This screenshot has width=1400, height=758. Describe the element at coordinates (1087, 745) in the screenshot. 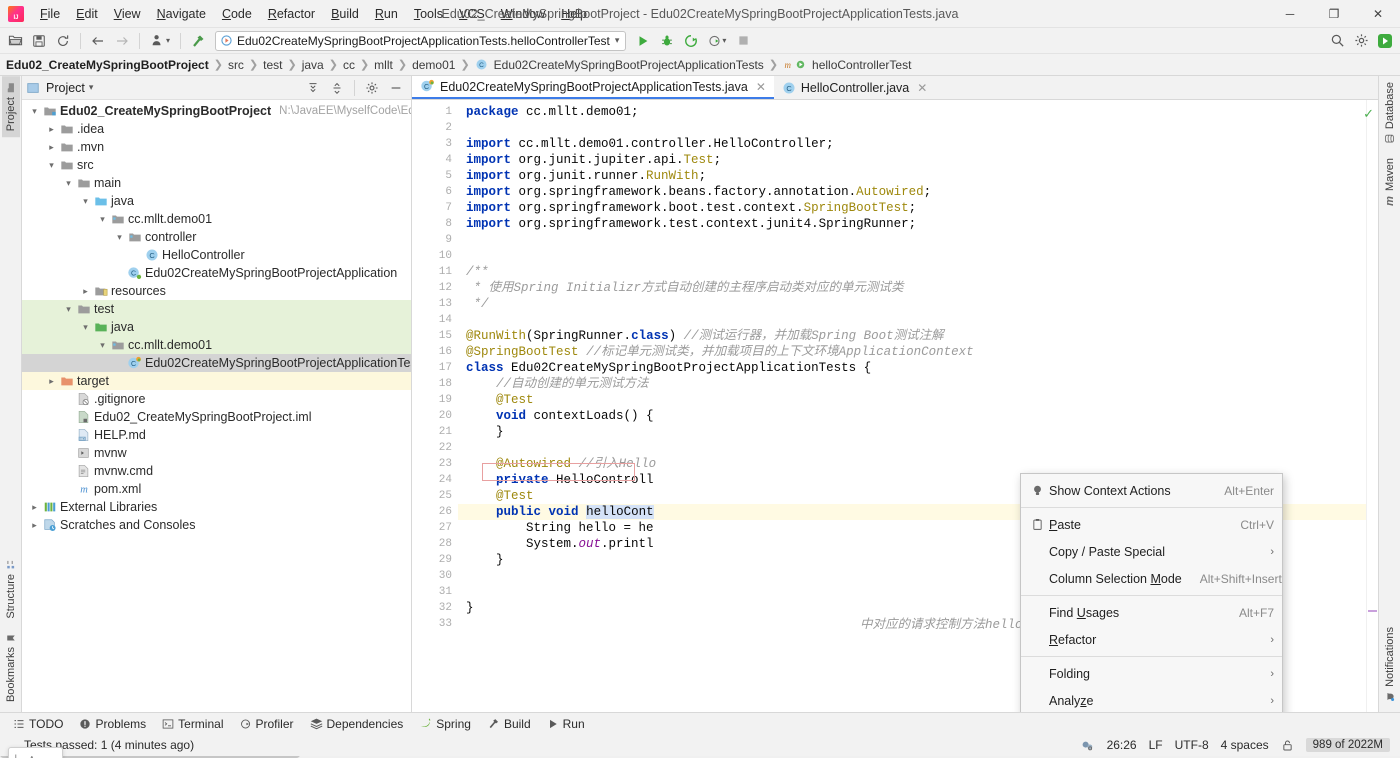

I see `ide-status-icon` at that location.